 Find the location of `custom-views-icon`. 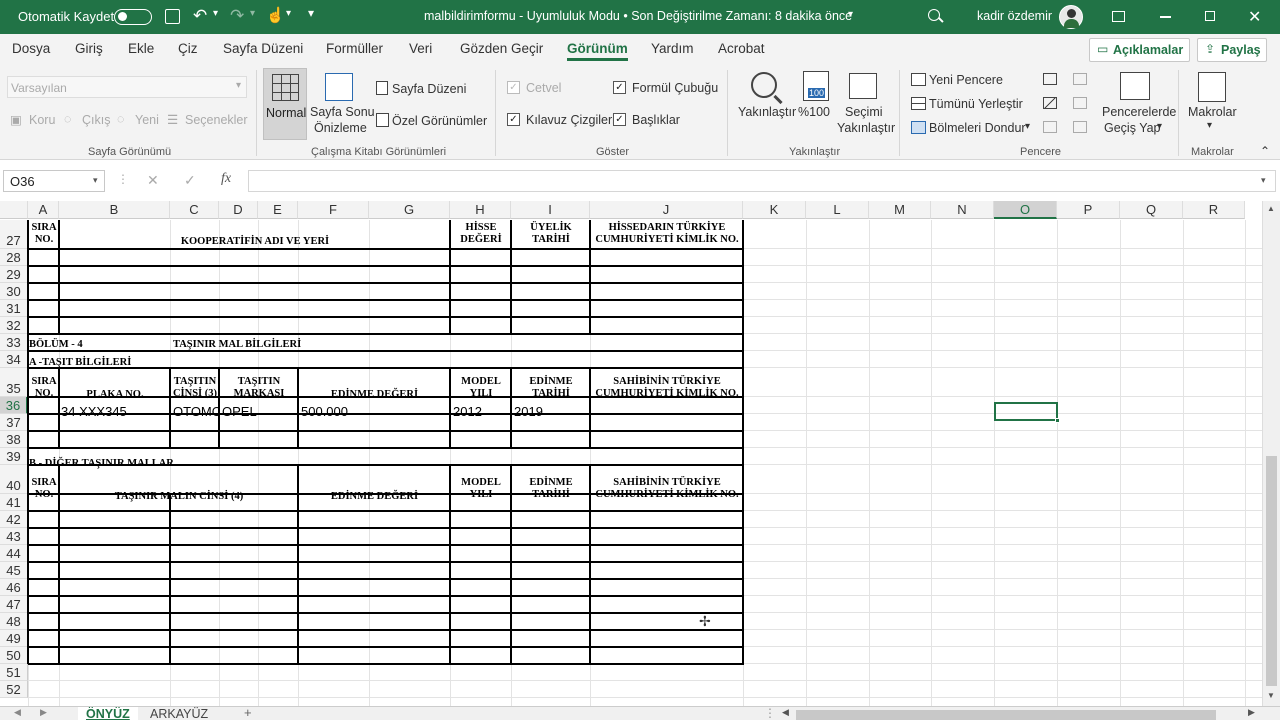

custom-views-icon is located at coordinates (382, 120).